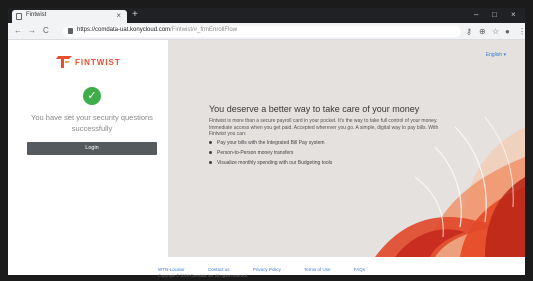 The height and width of the screenshot is (281, 533). What do you see at coordinates (70, 31) in the screenshot?
I see `lock-icon` at bounding box center [70, 31].